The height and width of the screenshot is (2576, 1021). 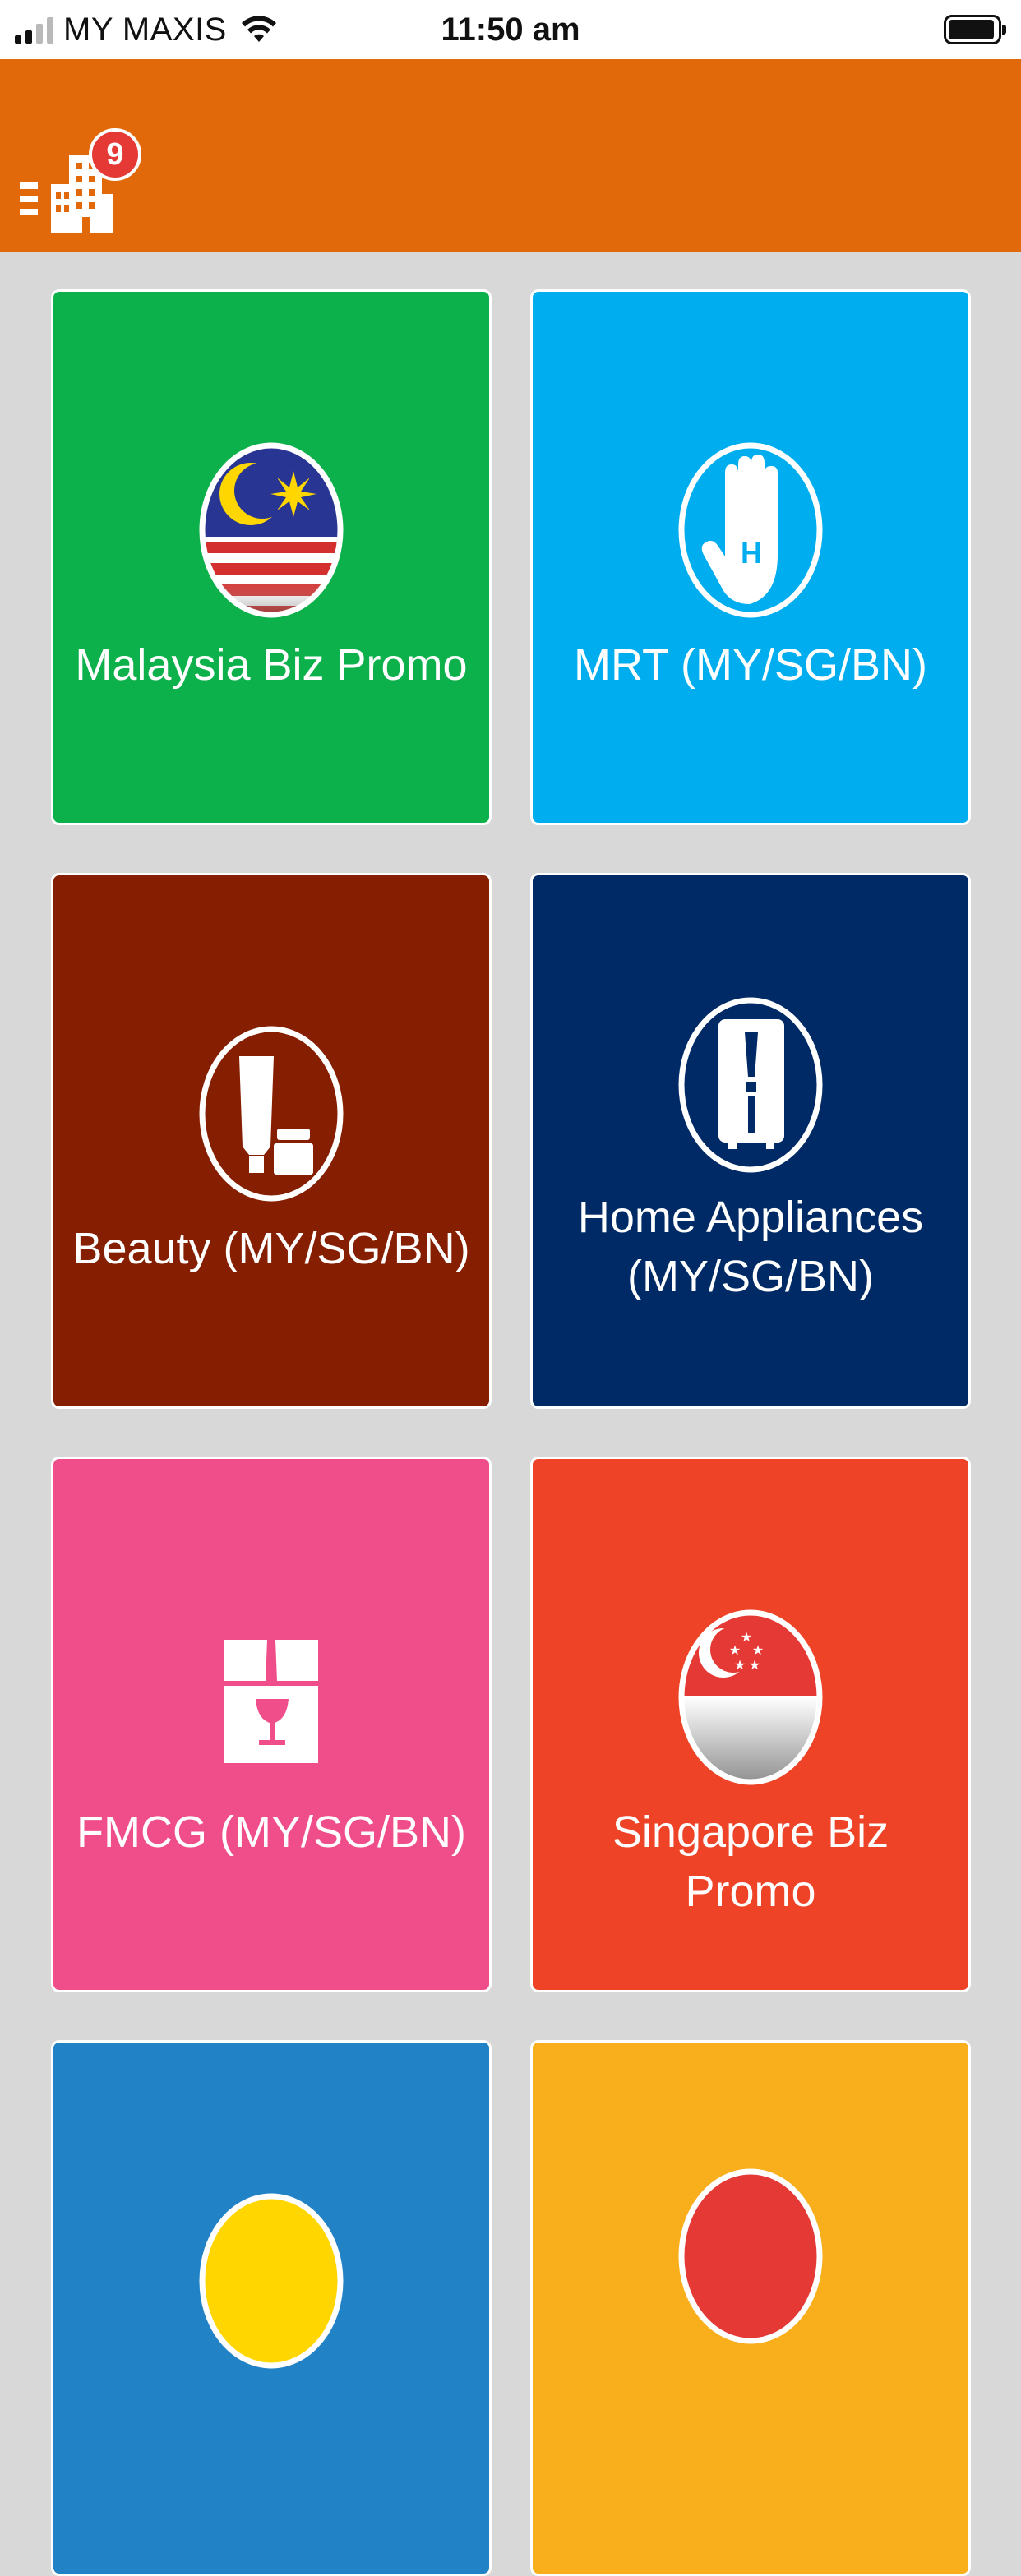 What do you see at coordinates (271, 1832) in the screenshot?
I see `tile-label: FMCG (MY/SG/BN)` at bounding box center [271, 1832].